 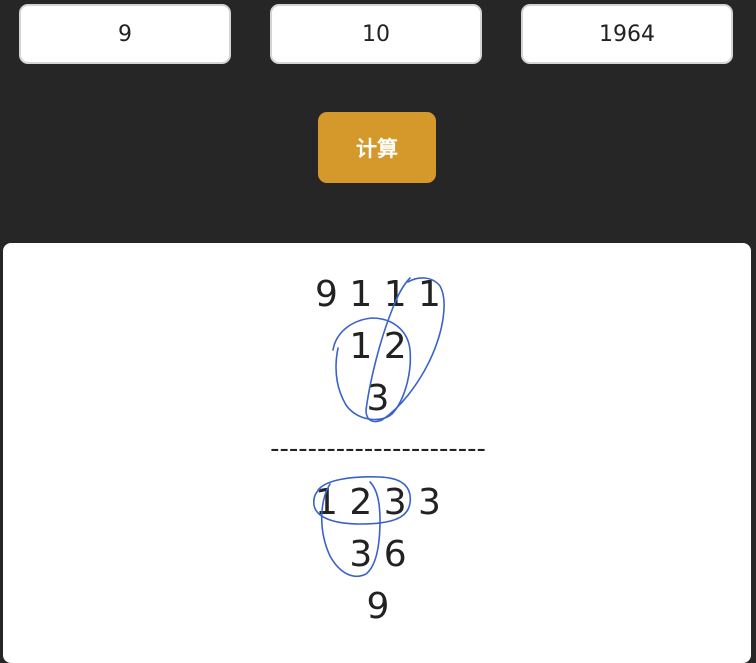 What do you see at coordinates (378, 502) in the screenshot?
I see `bottom-row-1: 1 2 3 3` at bounding box center [378, 502].